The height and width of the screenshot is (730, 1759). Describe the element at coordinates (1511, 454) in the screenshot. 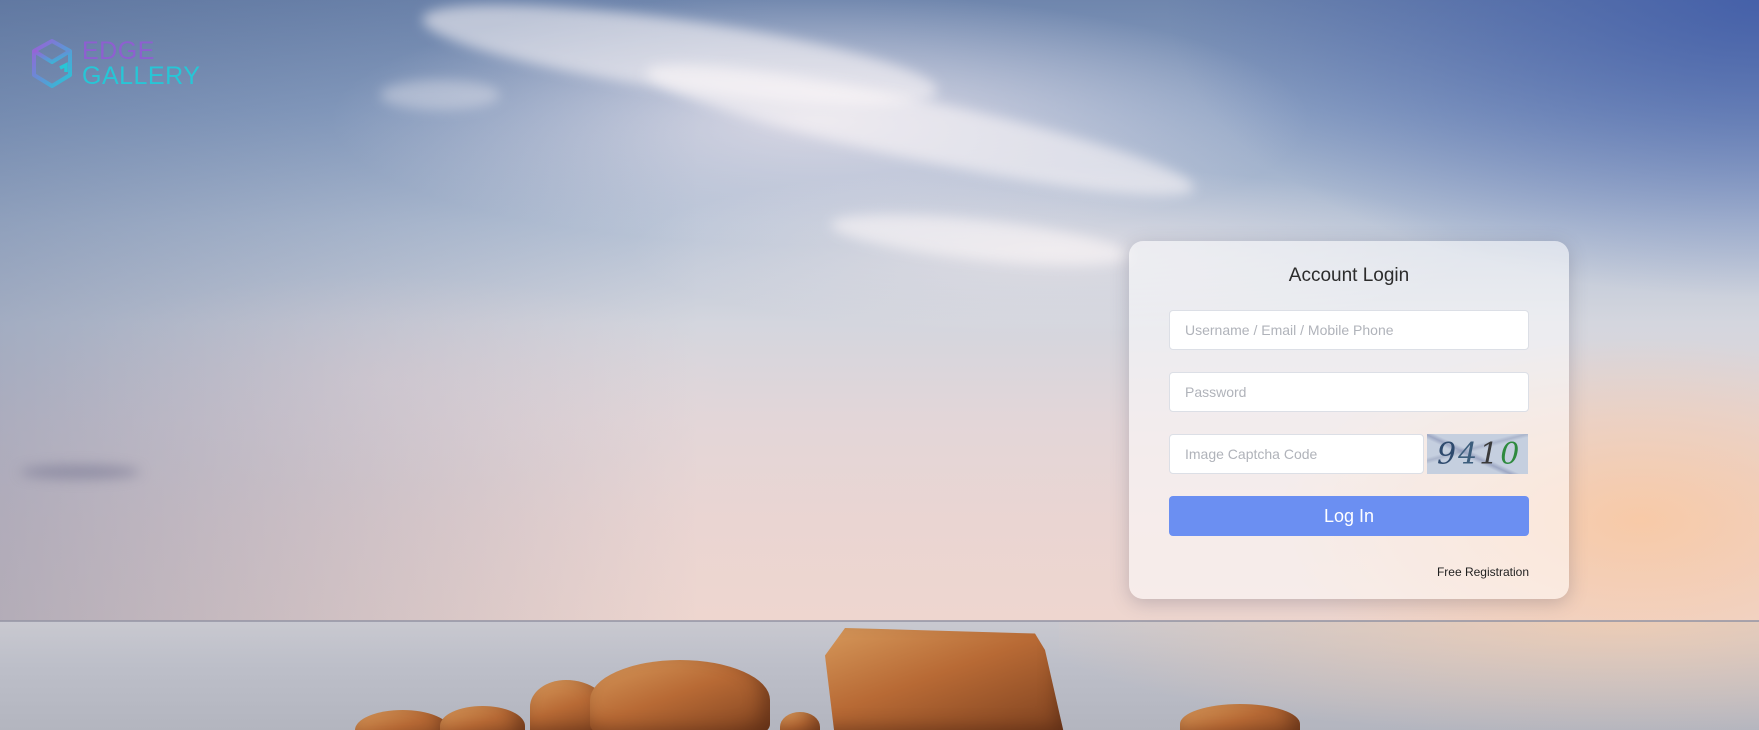

I see `captcha-digit: 0` at that location.